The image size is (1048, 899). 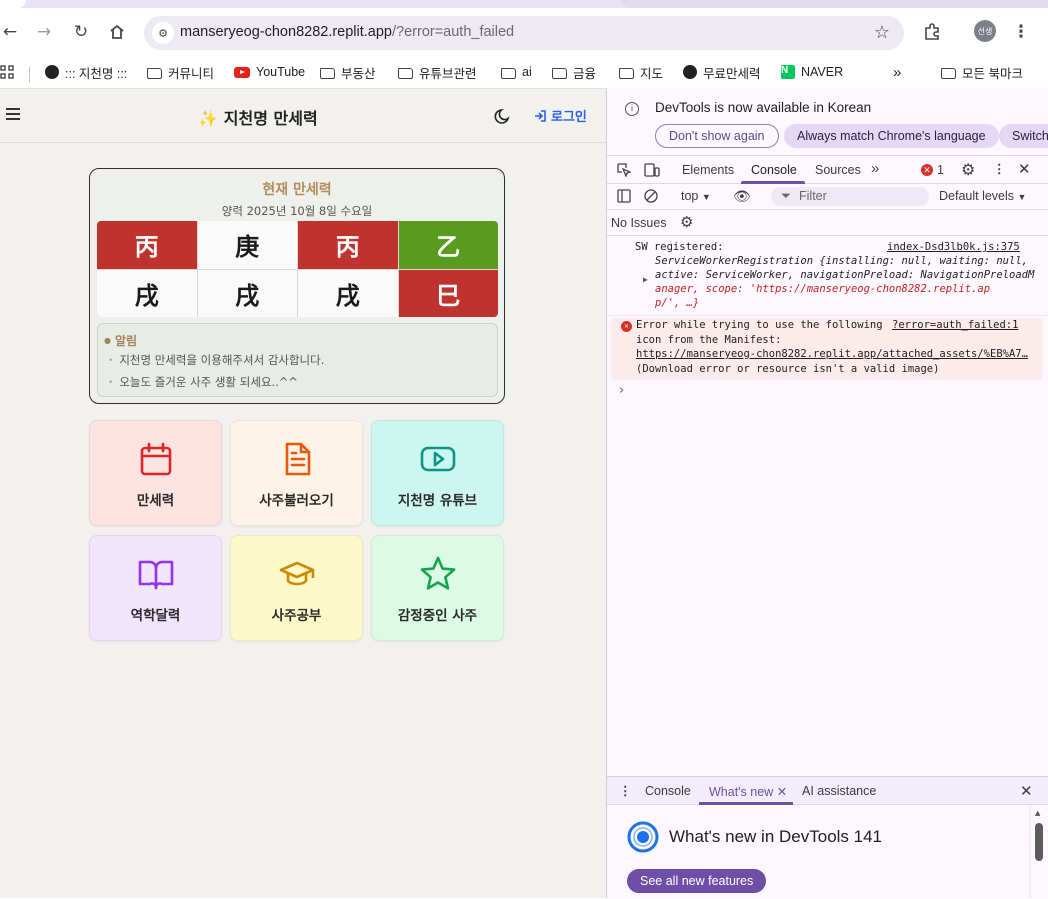 What do you see at coordinates (1021, 32) in the screenshot?
I see `browser-menu-icon: ⋮` at bounding box center [1021, 32].